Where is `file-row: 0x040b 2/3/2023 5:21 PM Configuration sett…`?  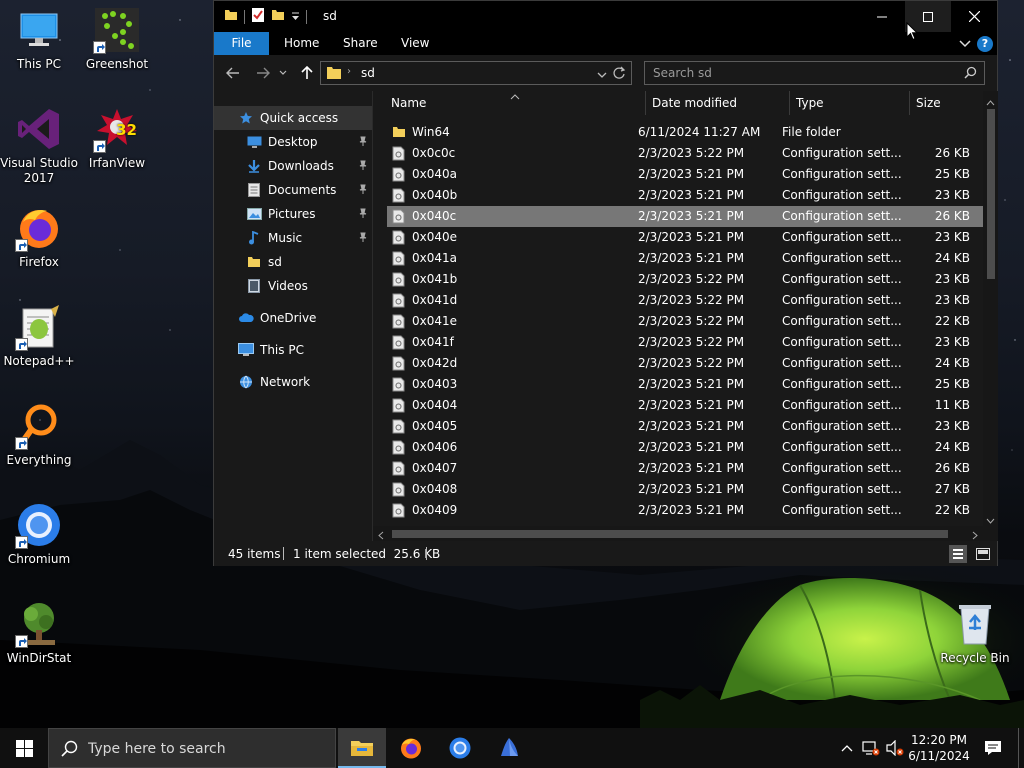 file-row: 0x040b 2/3/2023 5:21 PM Configuration sett… is located at coordinates (685, 195).